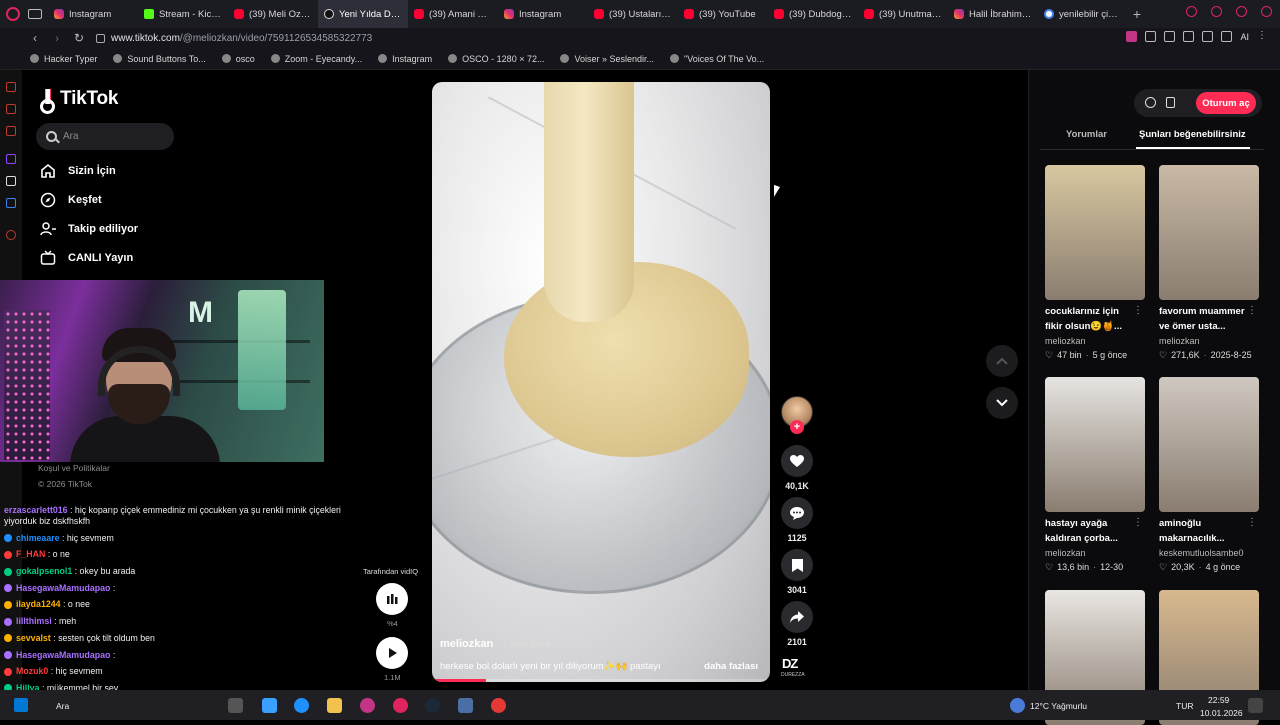 Image resolution: width=1280 pixels, height=725 pixels. What do you see at coordinates (466, 644) in the screenshot?
I see `video-author-name: meliozkan` at bounding box center [466, 644].